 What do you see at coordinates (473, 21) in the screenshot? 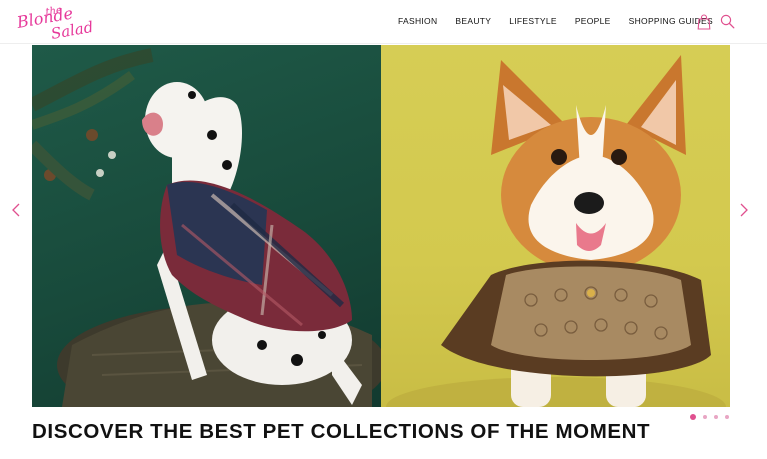
I see `nav-item-beauty: BEAUTY` at bounding box center [473, 21].